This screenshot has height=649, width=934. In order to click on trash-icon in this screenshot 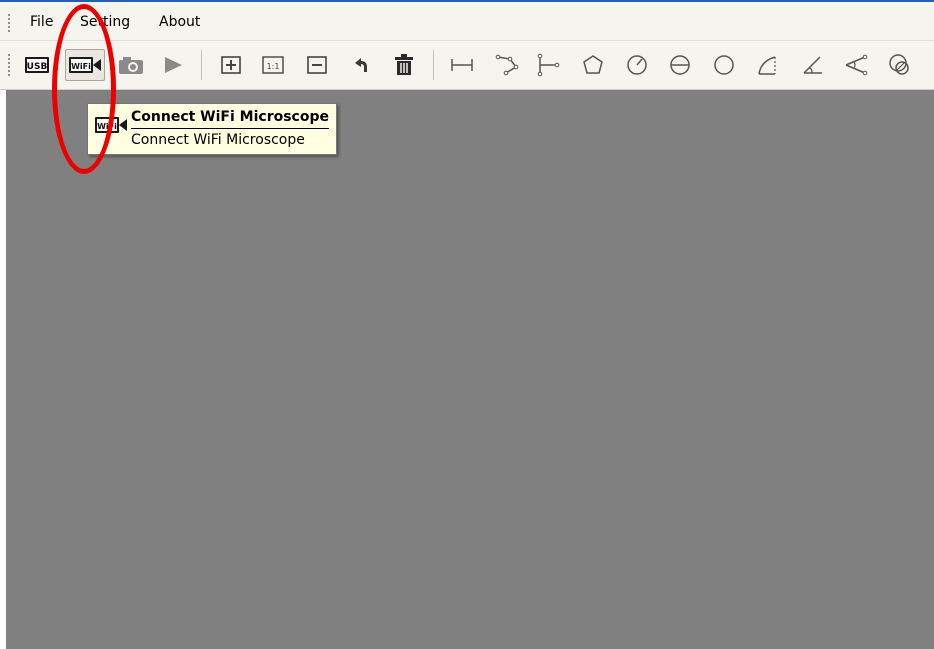, I will do `click(404, 64)`.